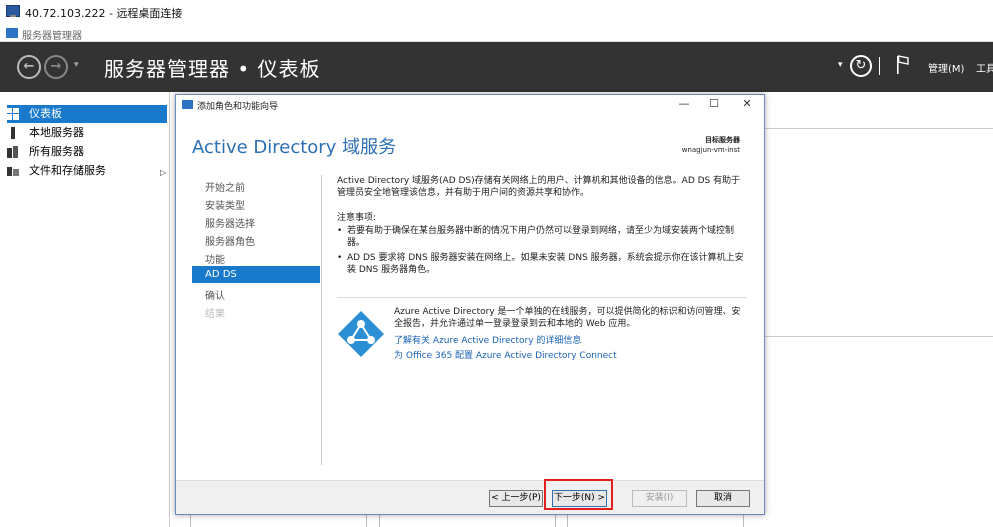 The image size is (993, 527). What do you see at coordinates (294, 147) in the screenshot?
I see `wizard-heading: Active Directory 域服务` at bounding box center [294, 147].